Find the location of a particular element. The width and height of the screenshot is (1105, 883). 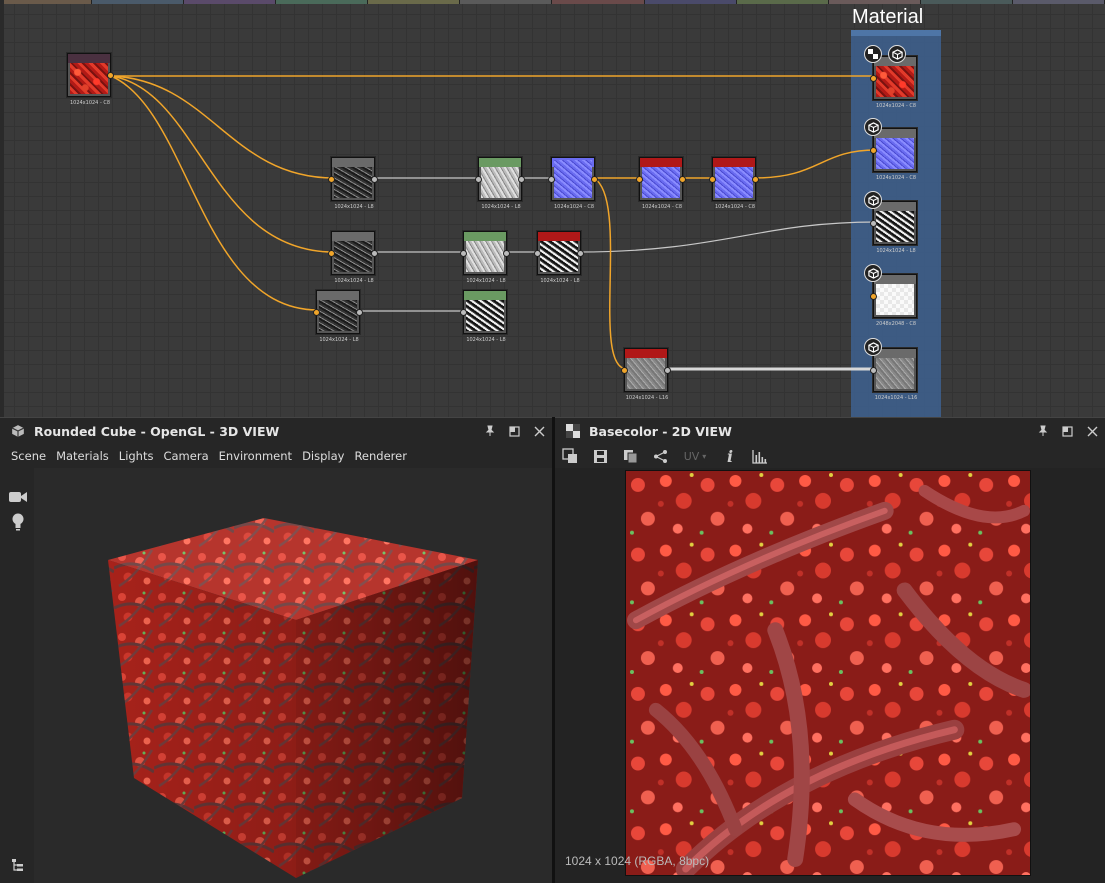

menu-camera: Camera is located at coordinates (185, 456).